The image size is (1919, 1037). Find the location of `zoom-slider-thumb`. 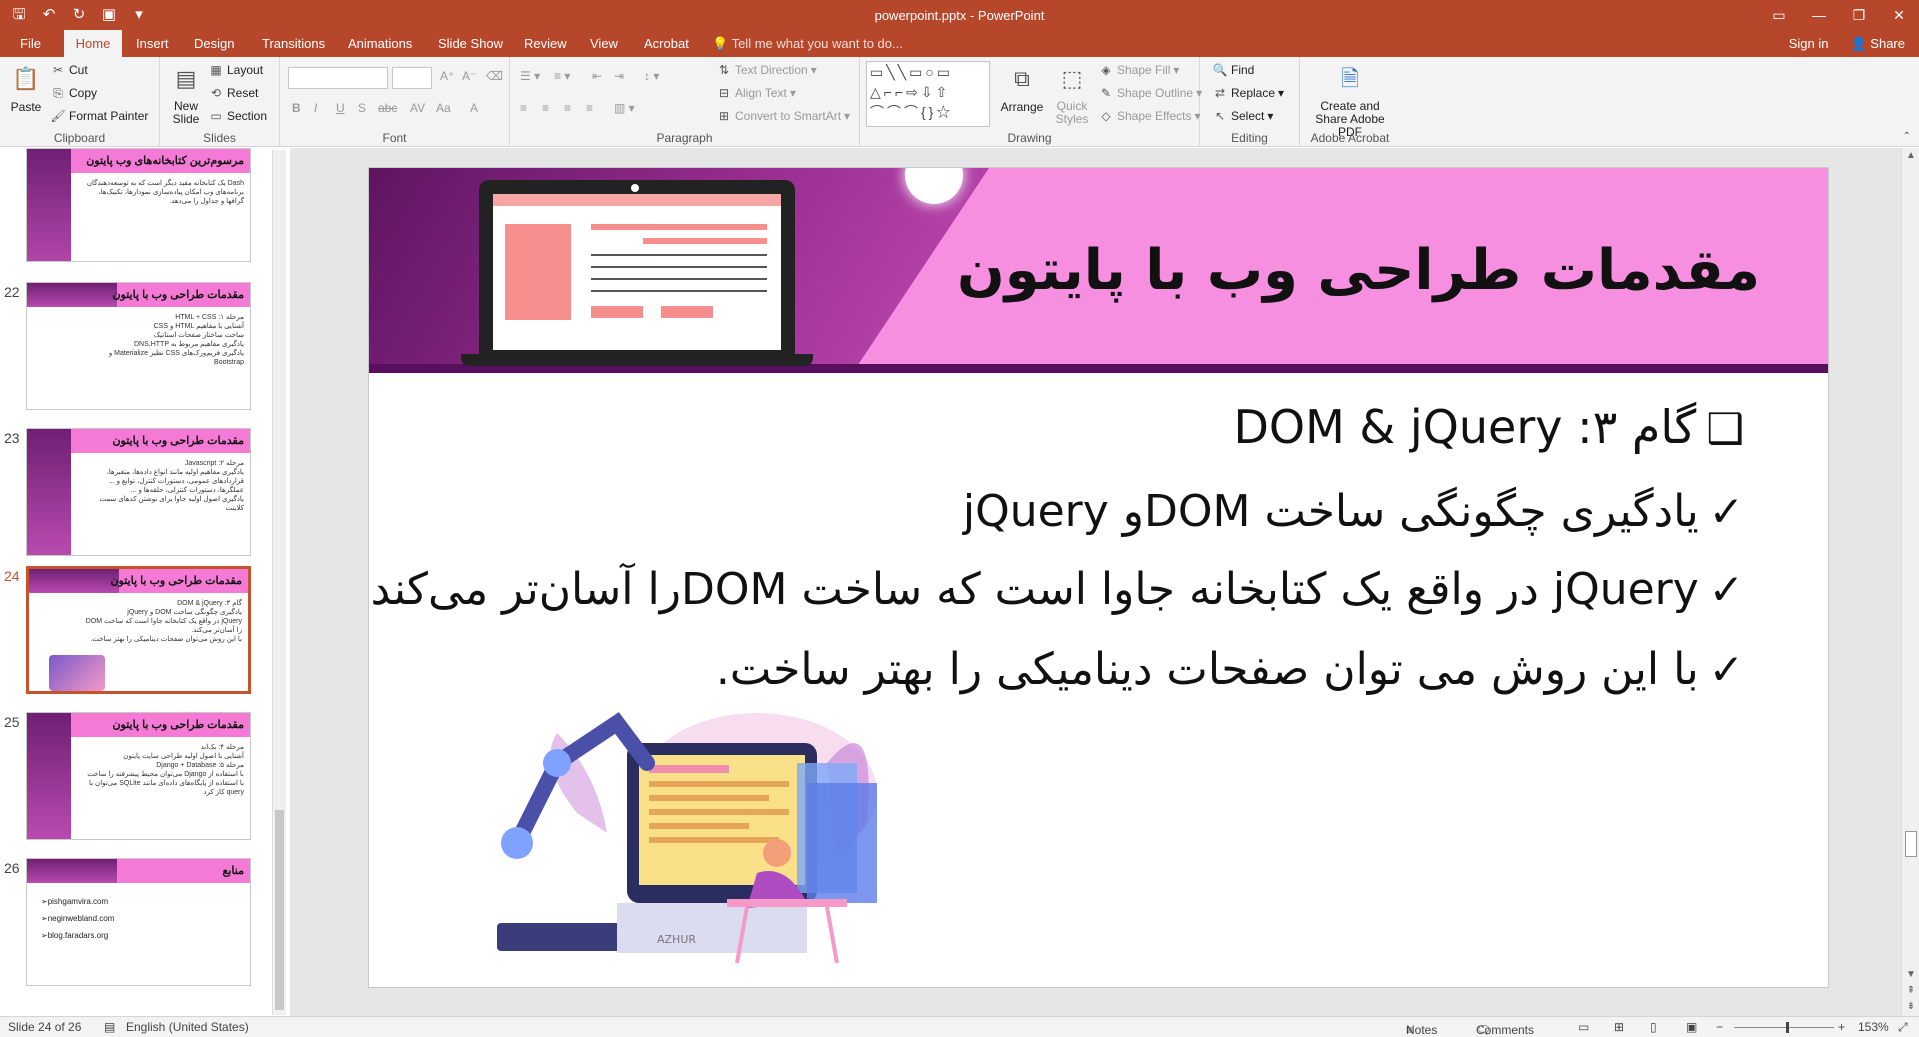

zoom-slider-thumb is located at coordinates (1787, 1027).